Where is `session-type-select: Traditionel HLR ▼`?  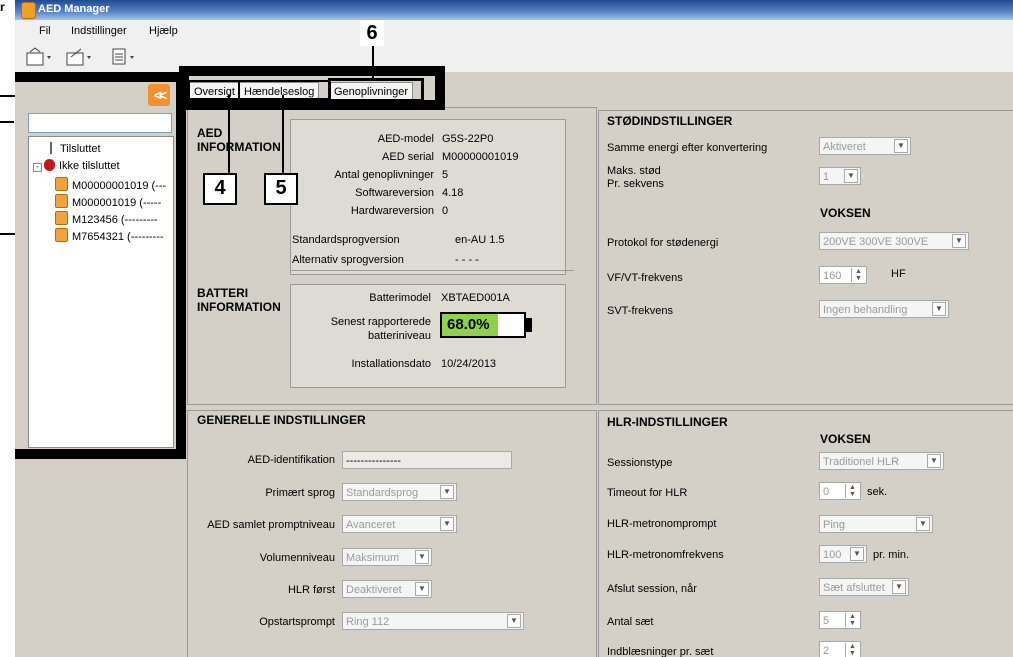
session-type-select: Traditionel HLR ▼ is located at coordinates (881, 461).